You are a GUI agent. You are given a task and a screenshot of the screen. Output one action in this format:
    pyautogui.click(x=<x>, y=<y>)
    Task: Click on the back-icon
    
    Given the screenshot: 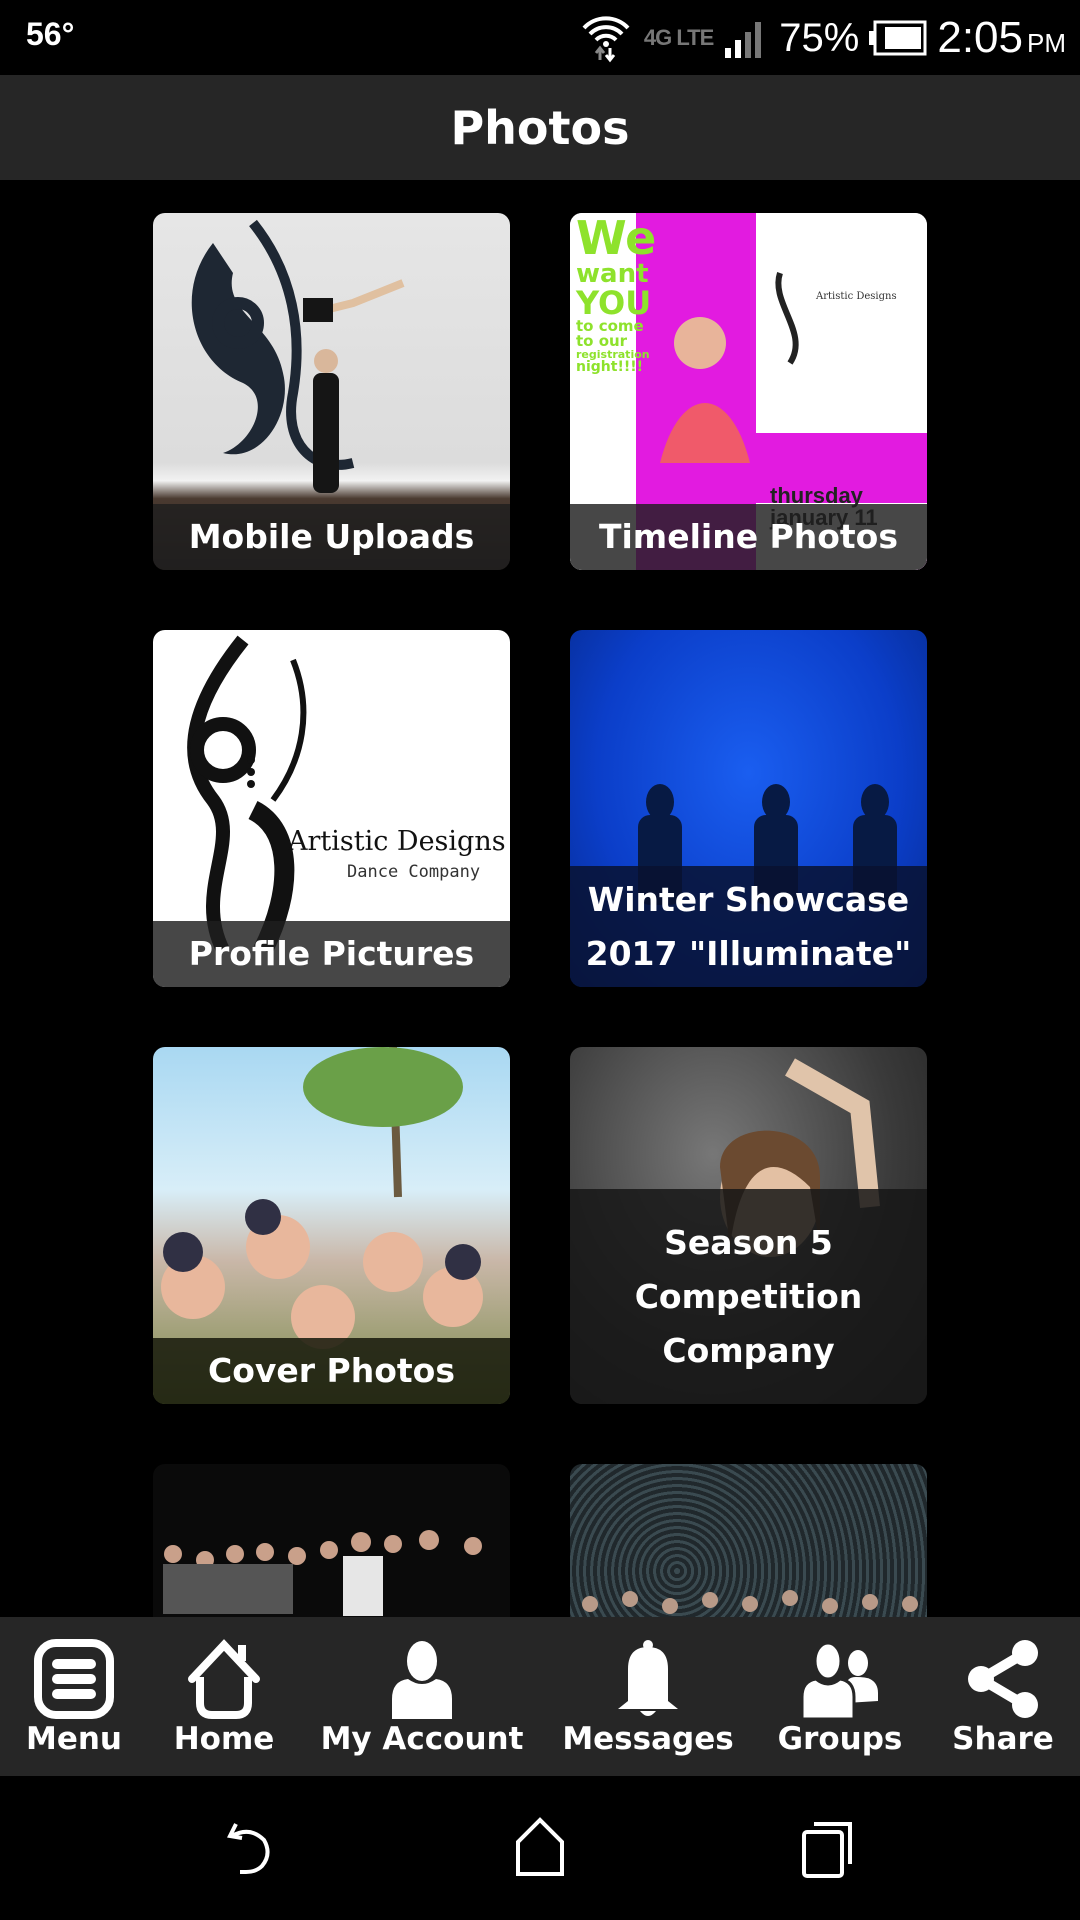 What is the action you would take?
    pyautogui.click(x=248, y=1848)
    